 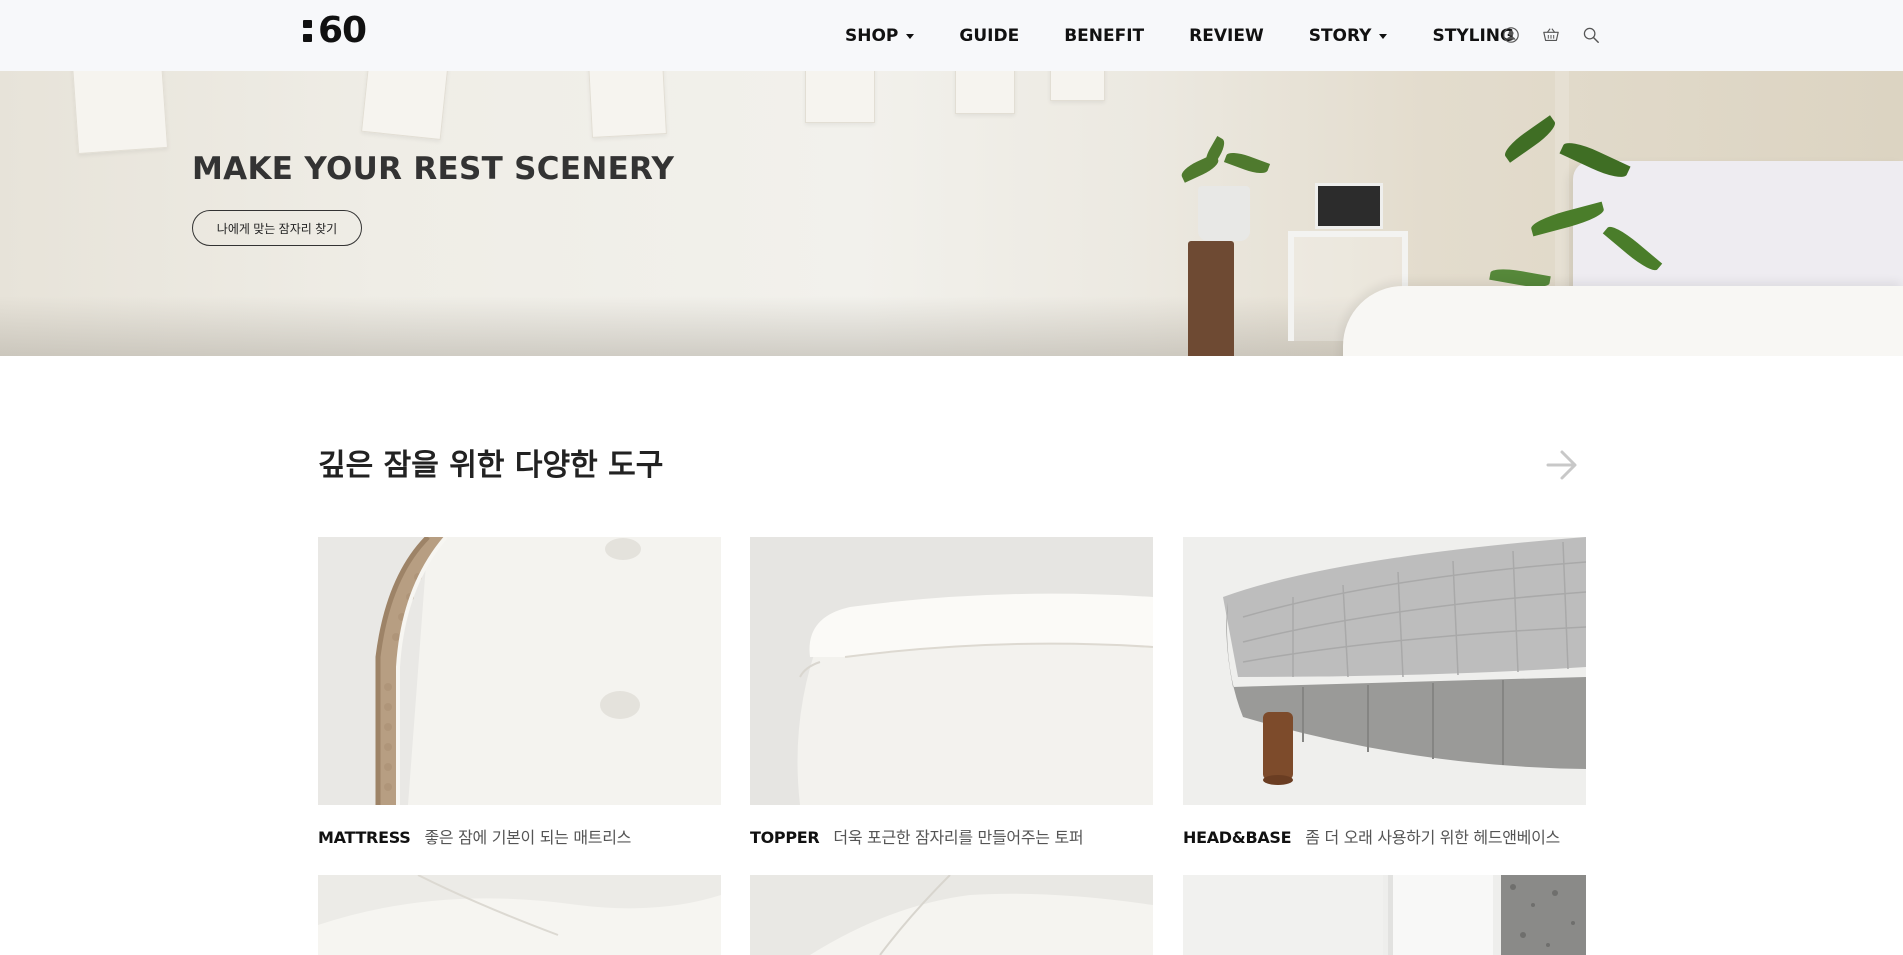 What do you see at coordinates (307, 31) in the screenshot?
I see `logo-colon-icon` at bounding box center [307, 31].